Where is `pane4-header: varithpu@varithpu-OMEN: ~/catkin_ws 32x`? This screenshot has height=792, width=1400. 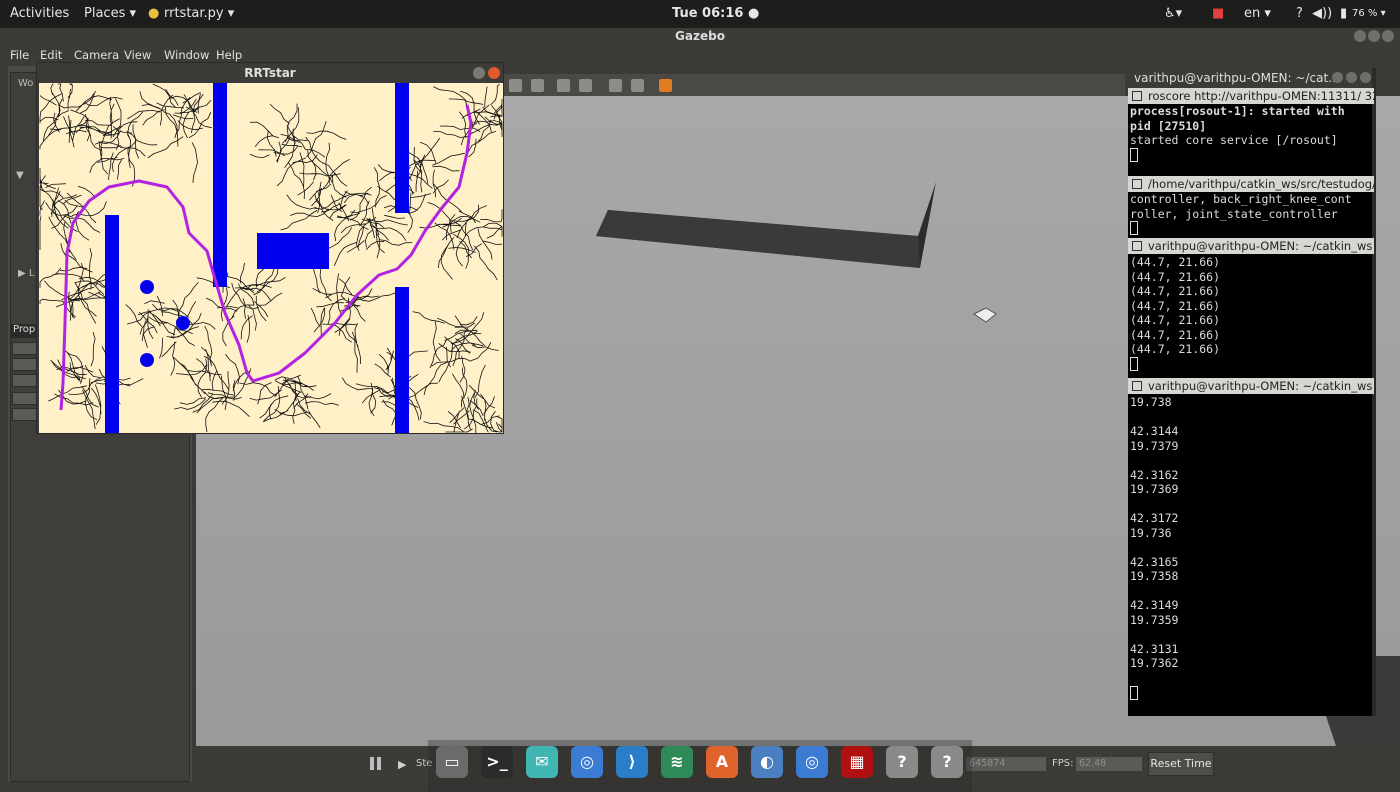 pane4-header: varithpu@varithpu-OMEN: ~/catkin_ws 32x is located at coordinates (1251, 386).